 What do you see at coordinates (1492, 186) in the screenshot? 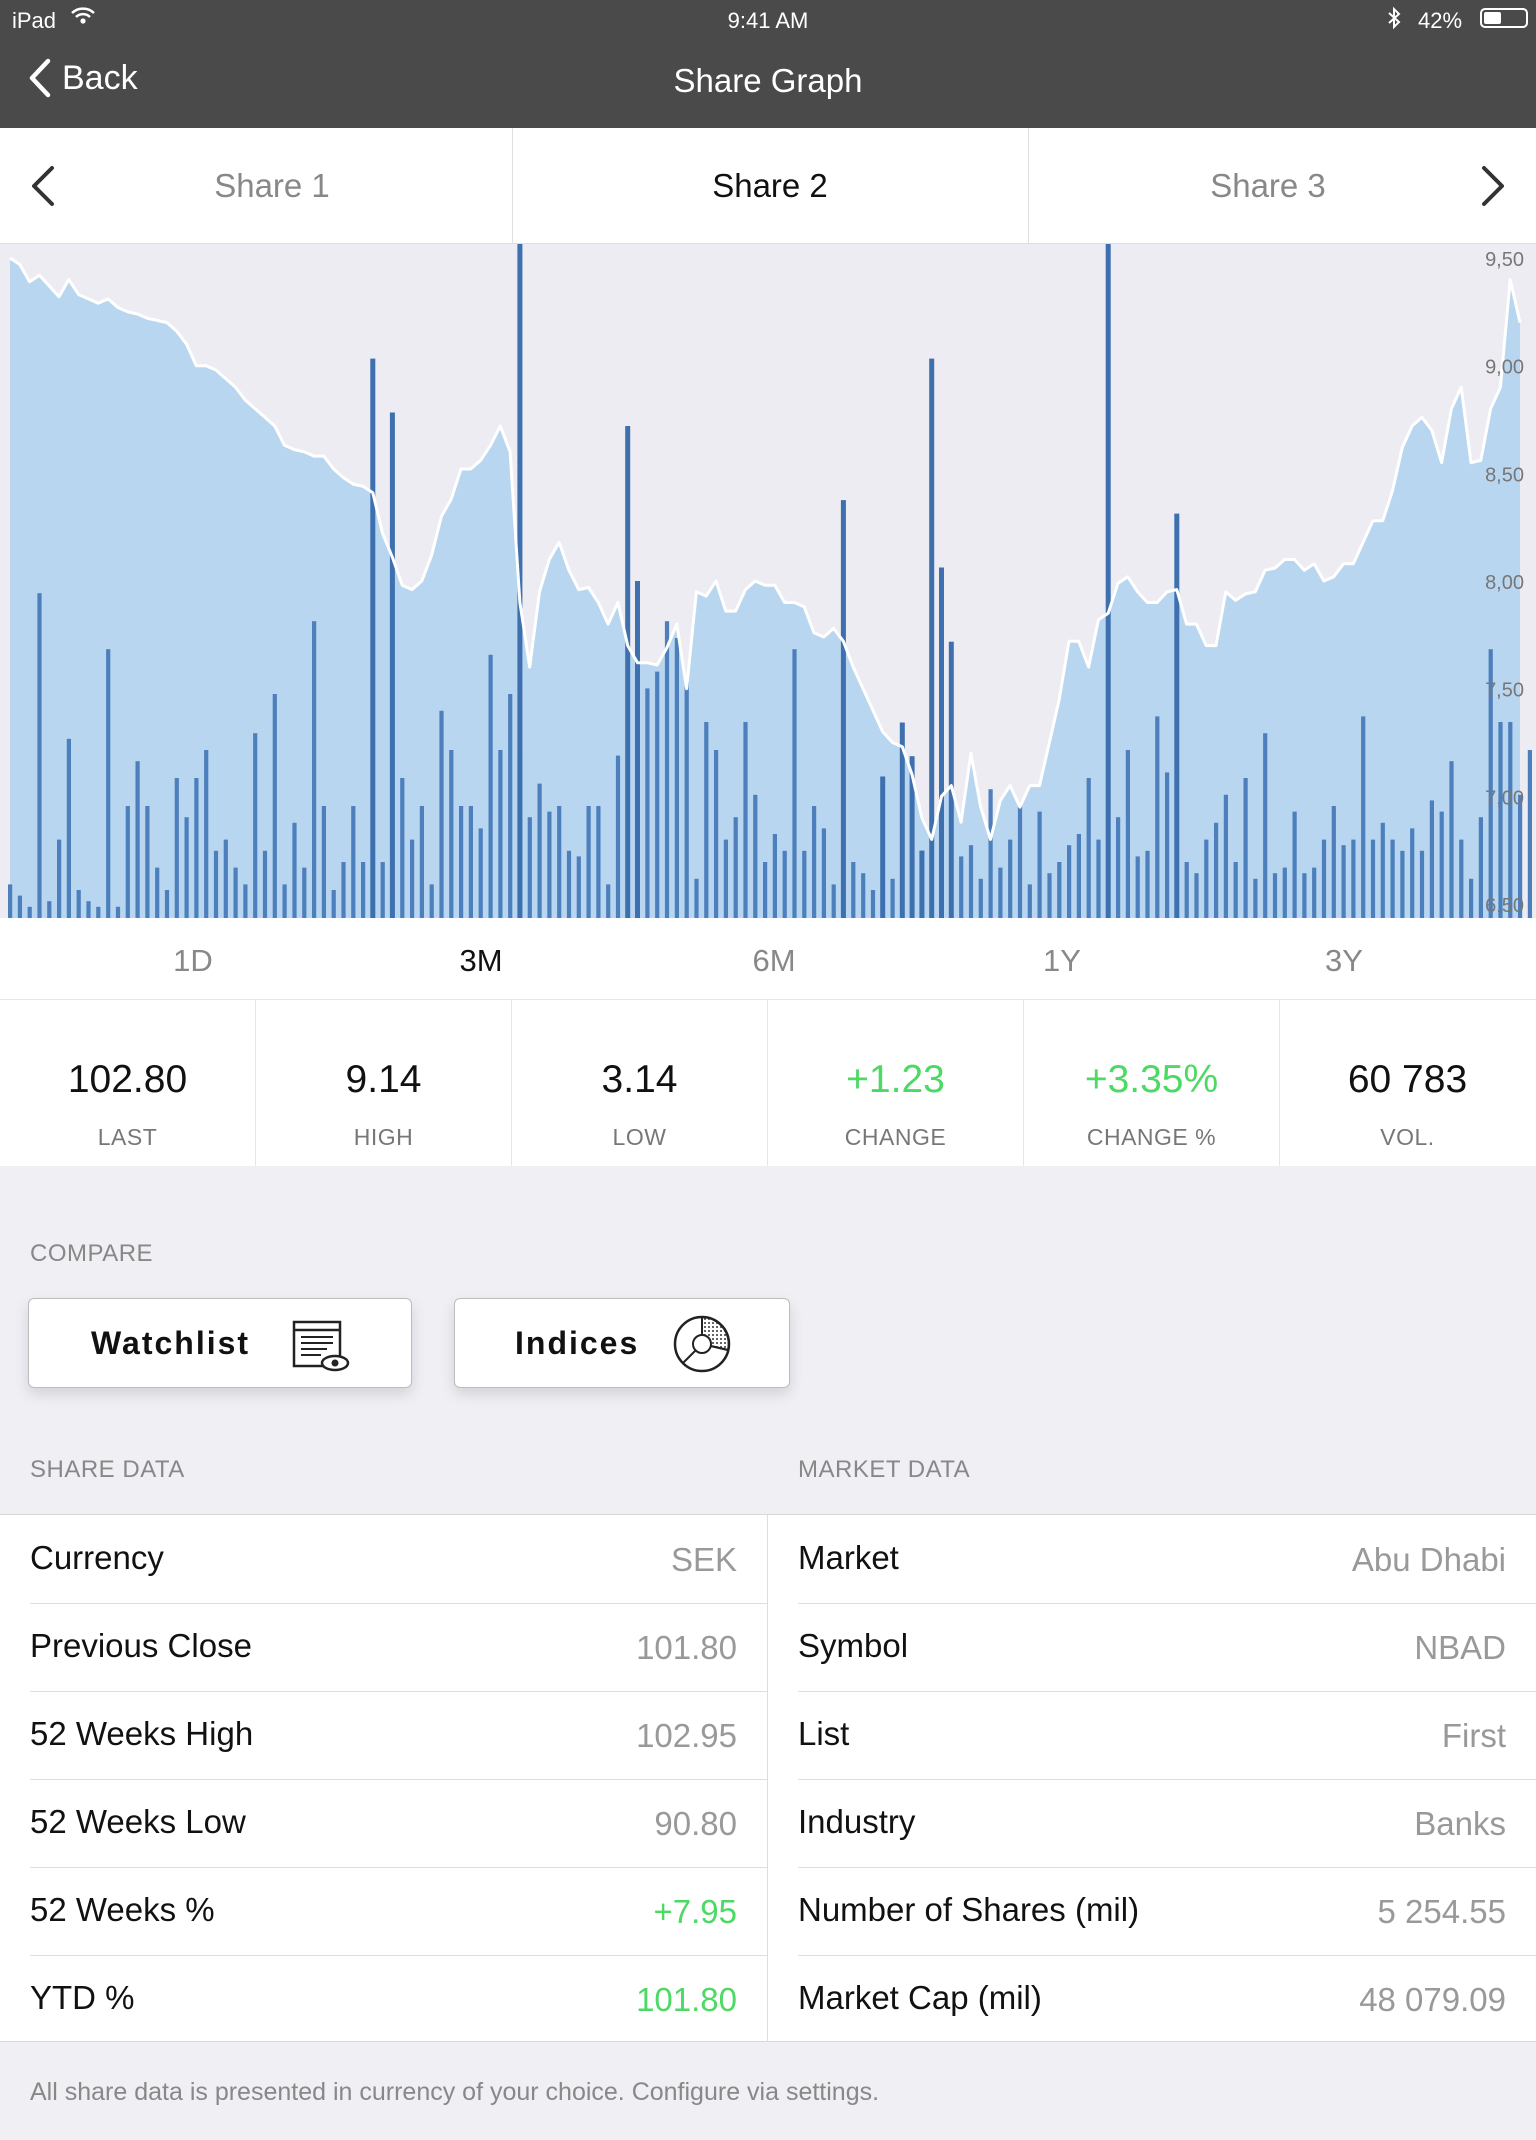
I see `next-share-chevron-icon` at bounding box center [1492, 186].